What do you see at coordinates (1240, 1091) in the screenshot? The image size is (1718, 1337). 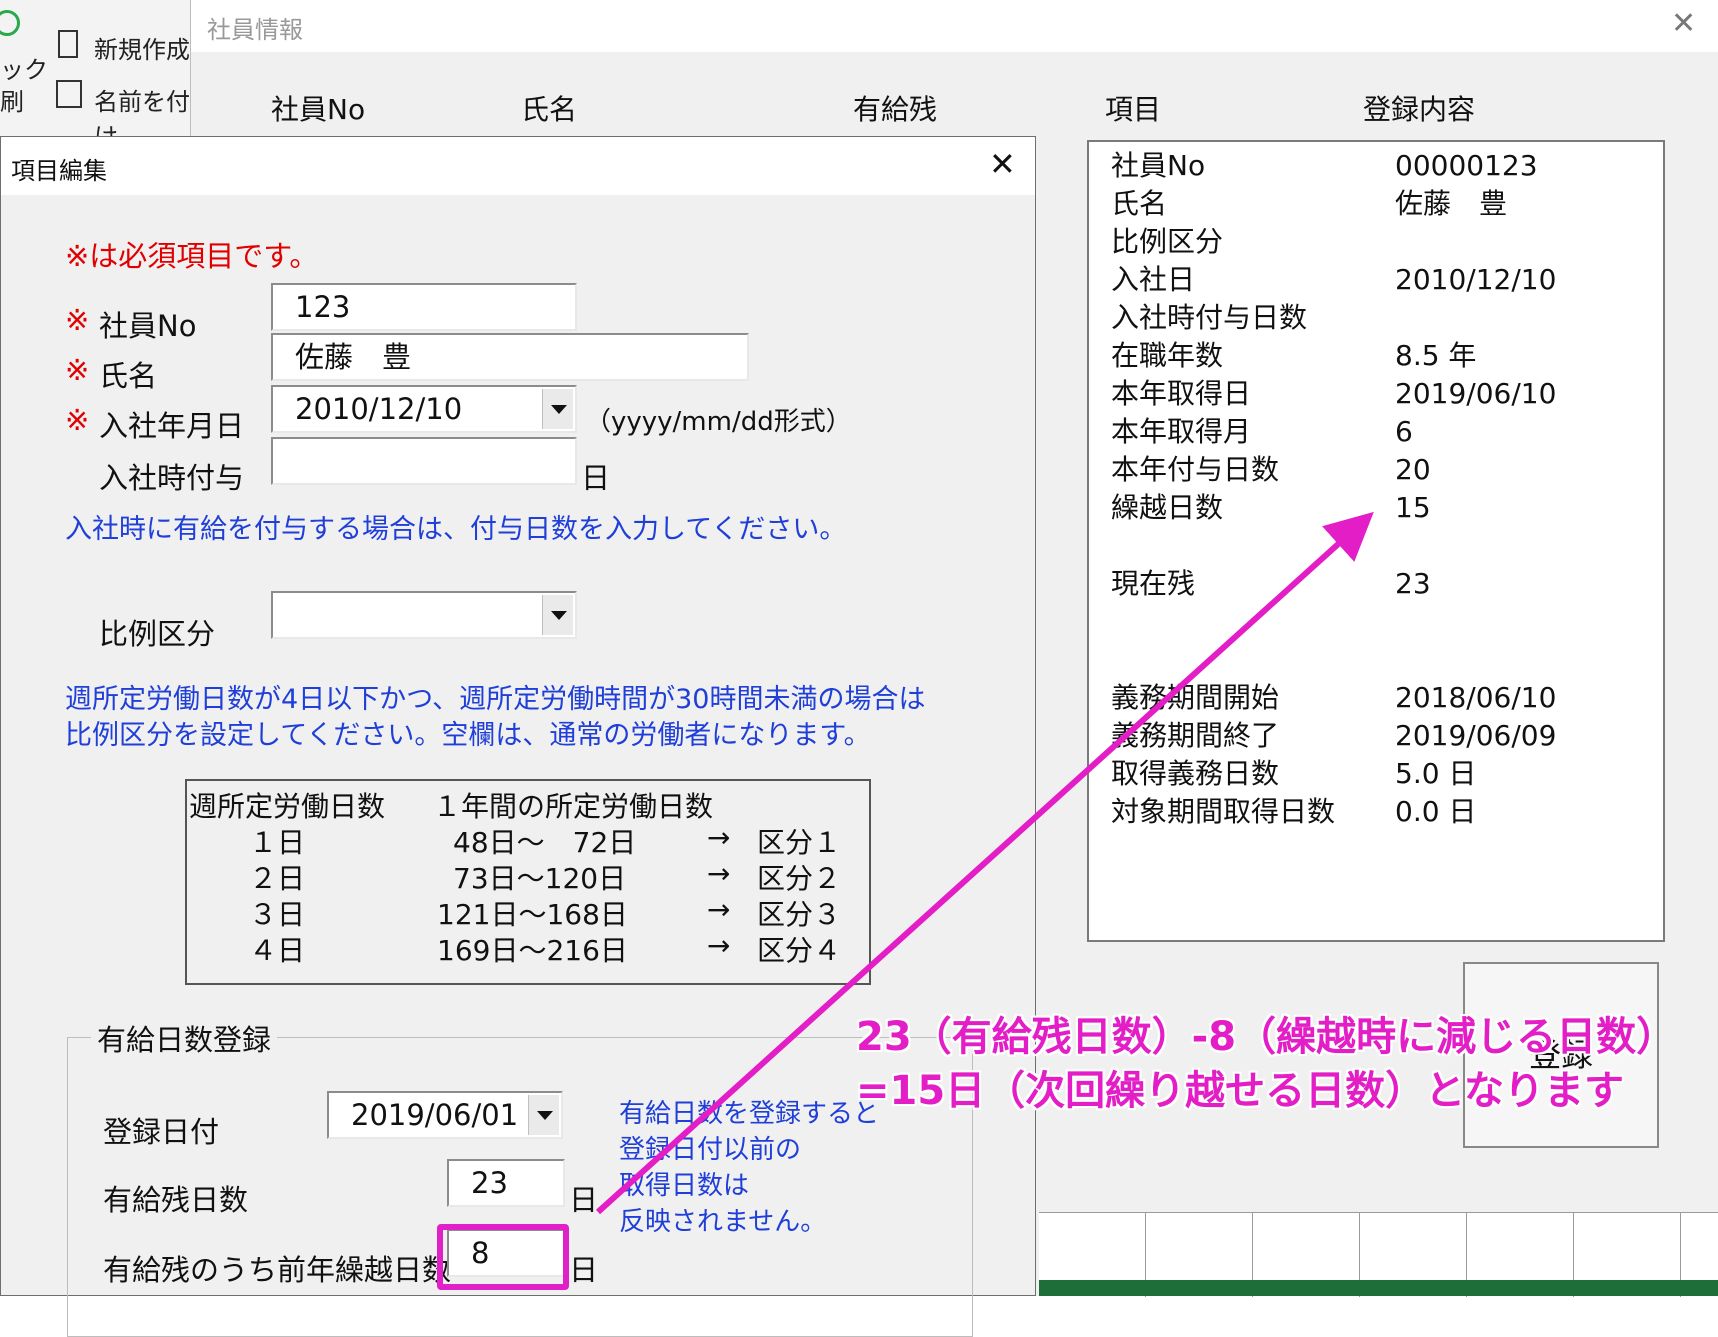 I see `annotation-line-2: =15日（次回繰り越せる日数）となります` at bounding box center [1240, 1091].